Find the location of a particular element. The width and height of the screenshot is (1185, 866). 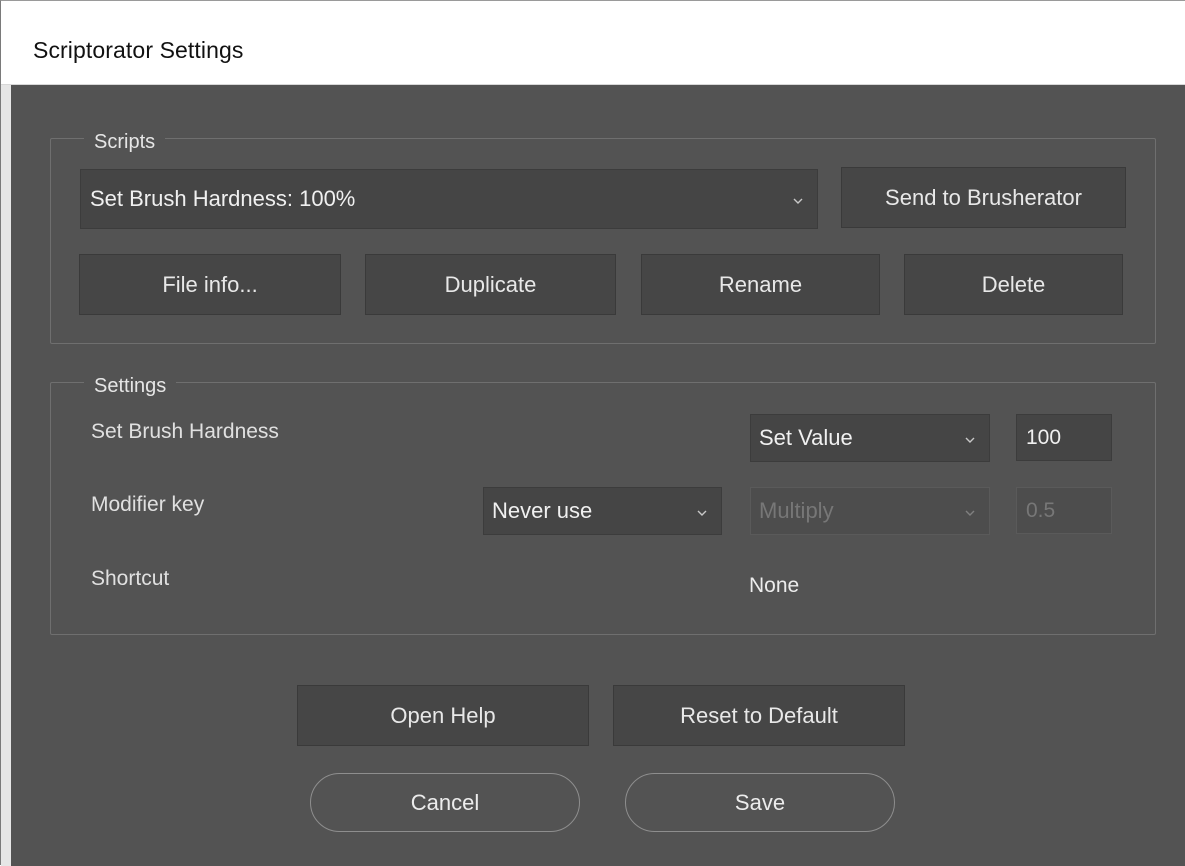

brush-hardness-label: Set Brush Hardness is located at coordinates (185, 431).